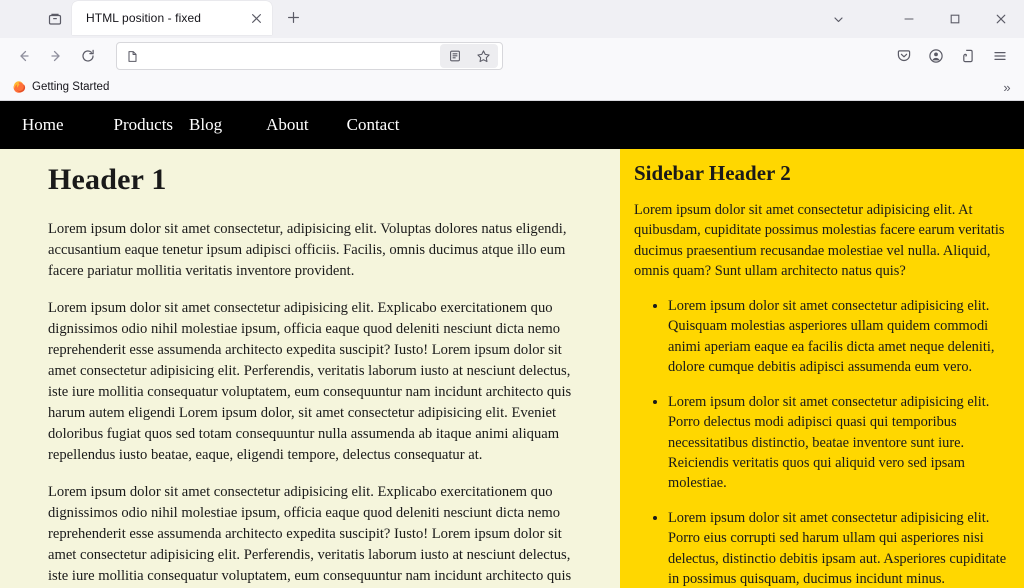 Image resolution: width=1024 pixels, height=588 pixels. Describe the element at coordinates (512, 125) in the screenshot. I see `site-navigation-bar: Home Products Blog About Contact` at that location.